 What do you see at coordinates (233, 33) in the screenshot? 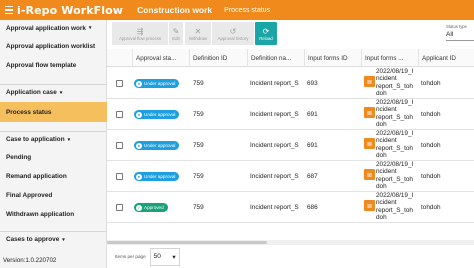
I see `approval-history-button: ↺ Approval history` at bounding box center [233, 33].